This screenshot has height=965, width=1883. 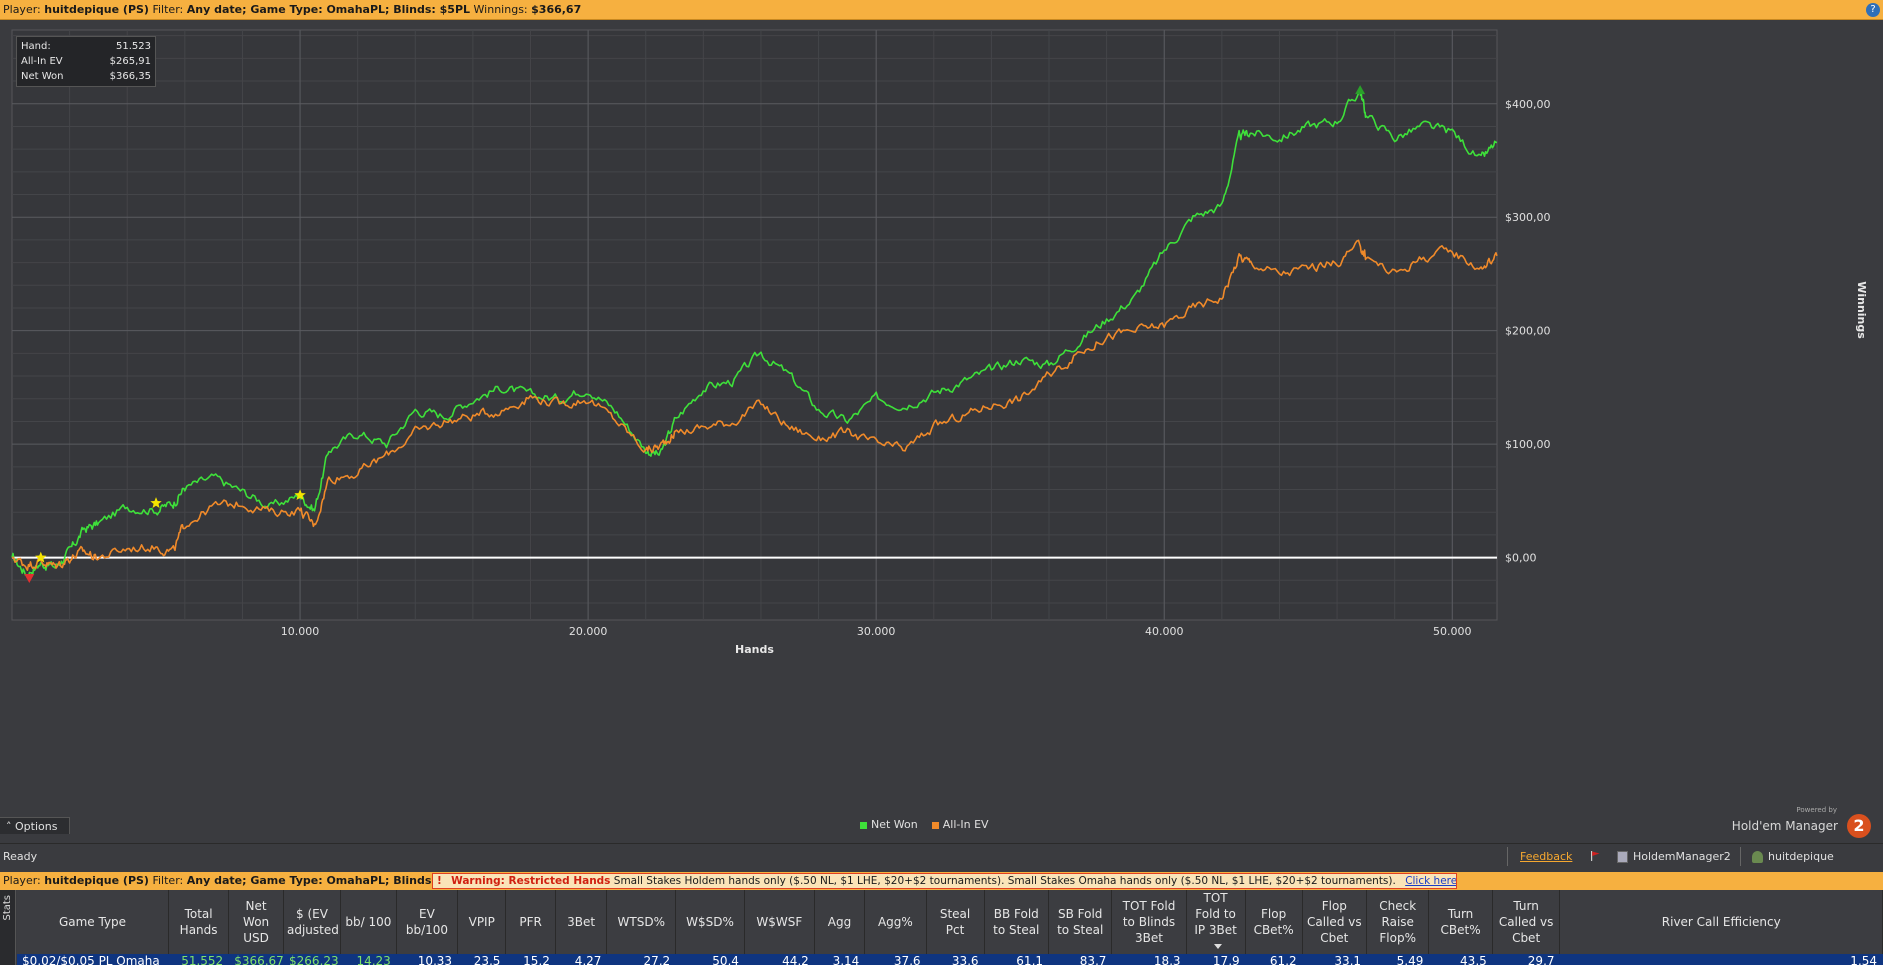 What do you see at coordinates (1080, 959) in the screenshot?
I see `table-cell: 83,7` at bounding box center [1080, 959].